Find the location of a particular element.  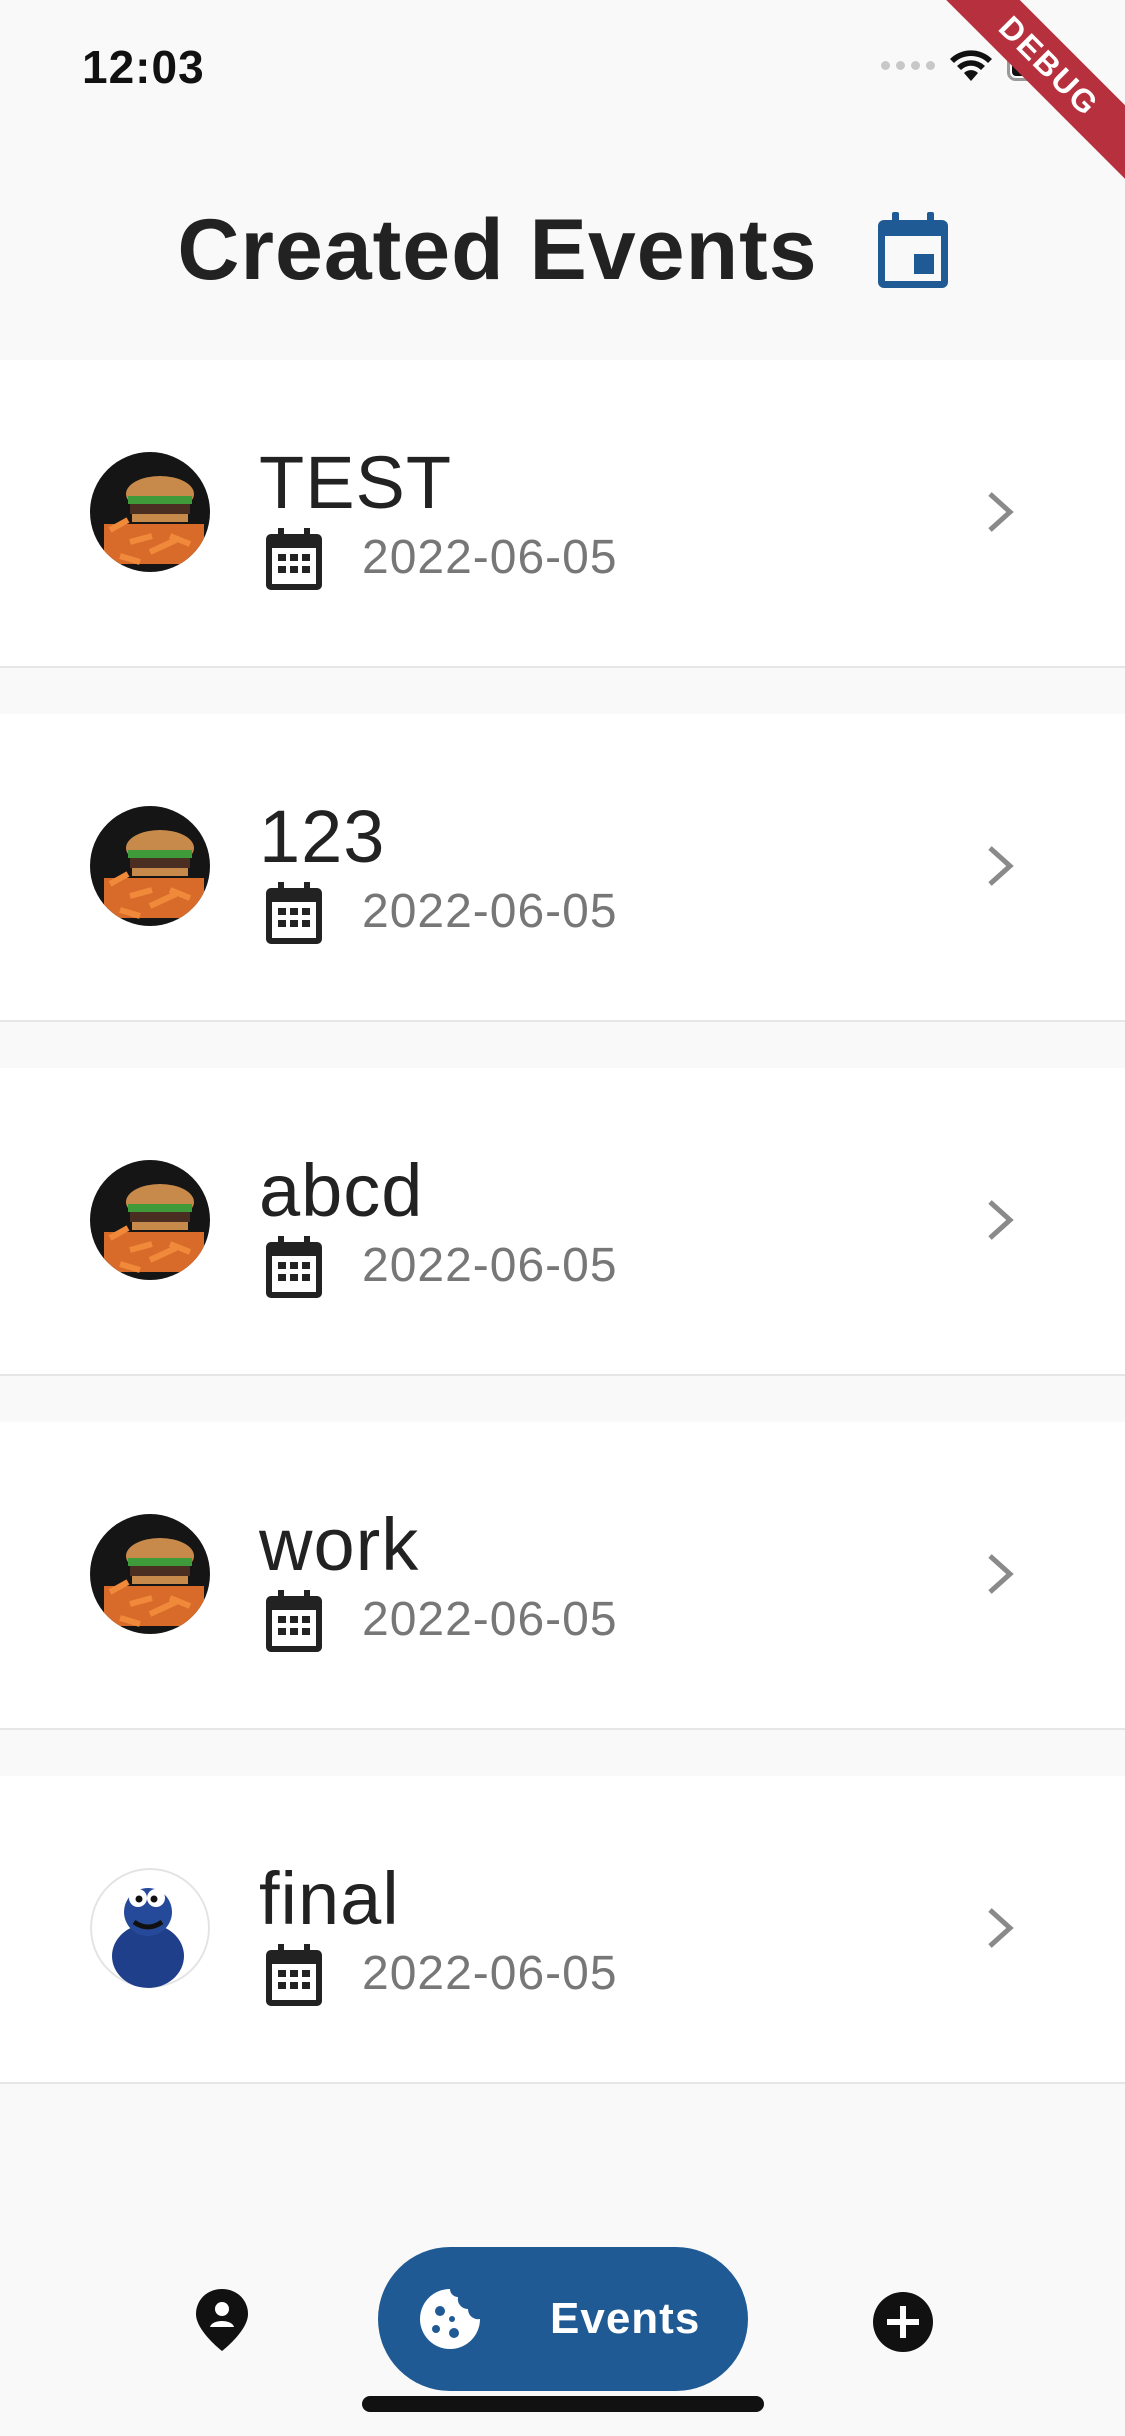

status-time: 12:03 is located at coordinates (143, 67).